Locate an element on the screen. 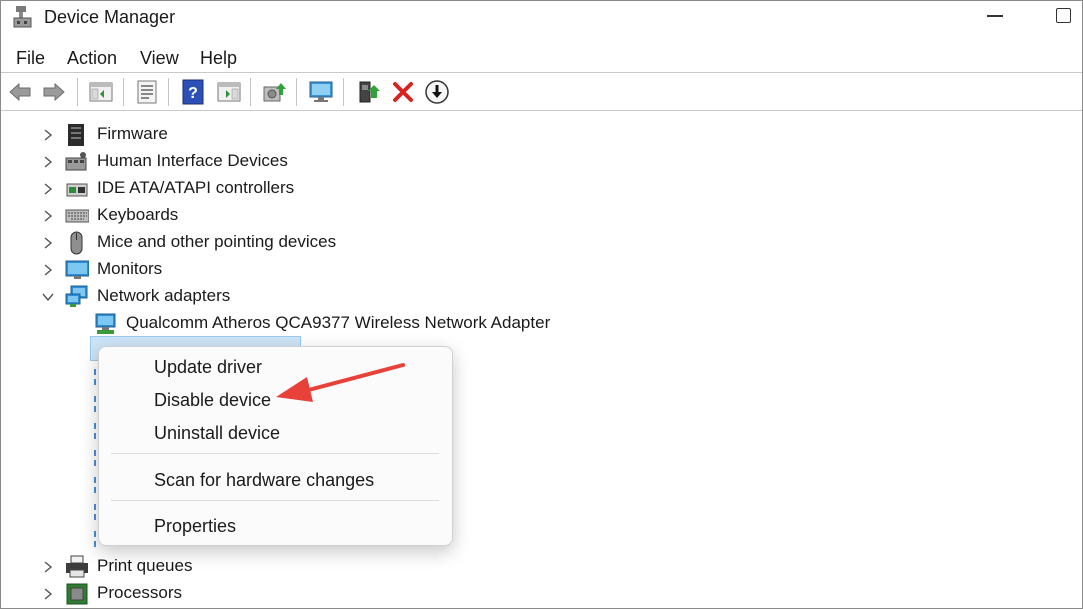 Image resolution: width=1083 pixels, height=609 pixels. processor-icon is located at coordinates (77, 594).